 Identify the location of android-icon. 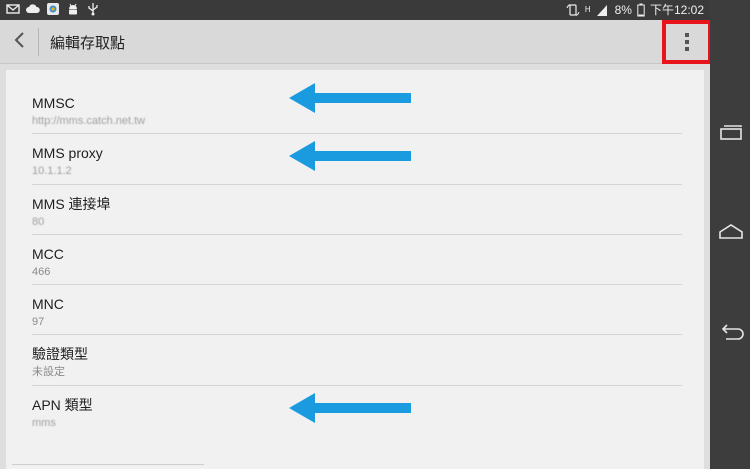
(73, 9).